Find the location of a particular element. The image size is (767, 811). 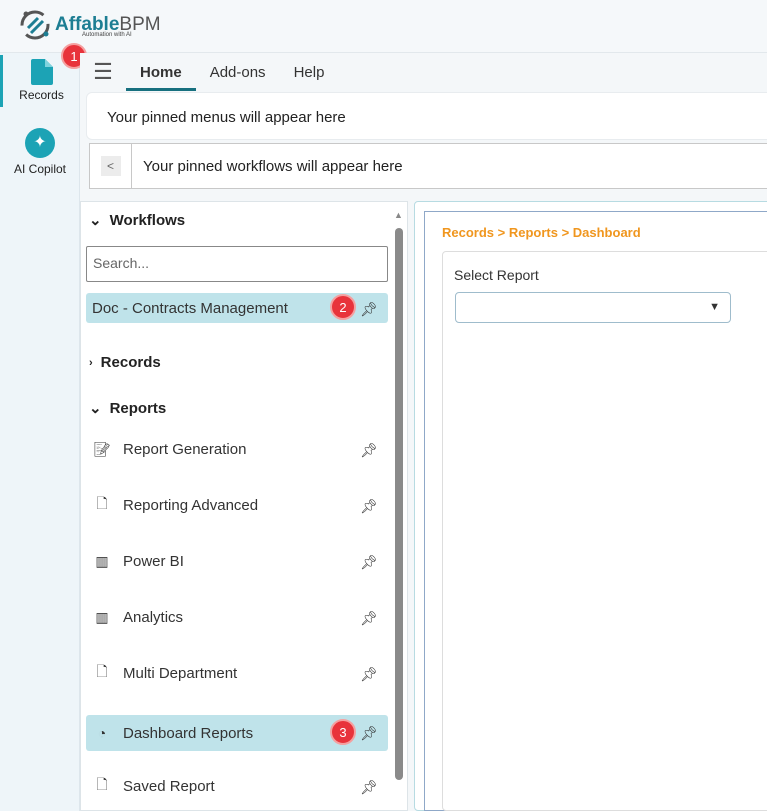

item-label: Doc - Contracts Management is located at coordinates (190, 308).